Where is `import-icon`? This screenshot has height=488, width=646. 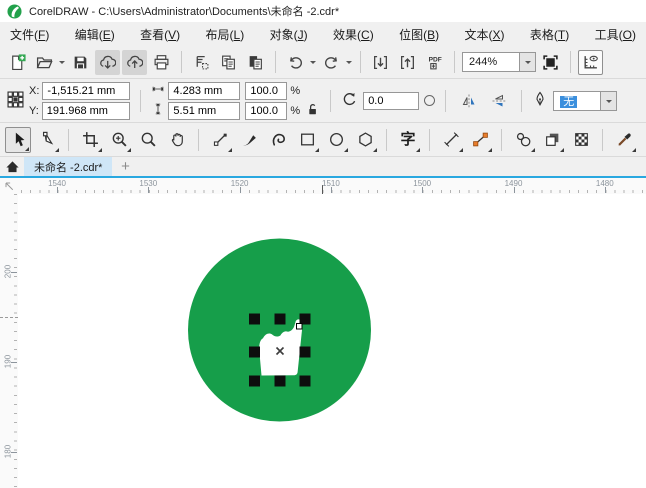 import-icon is located at coordinates (380, 62).